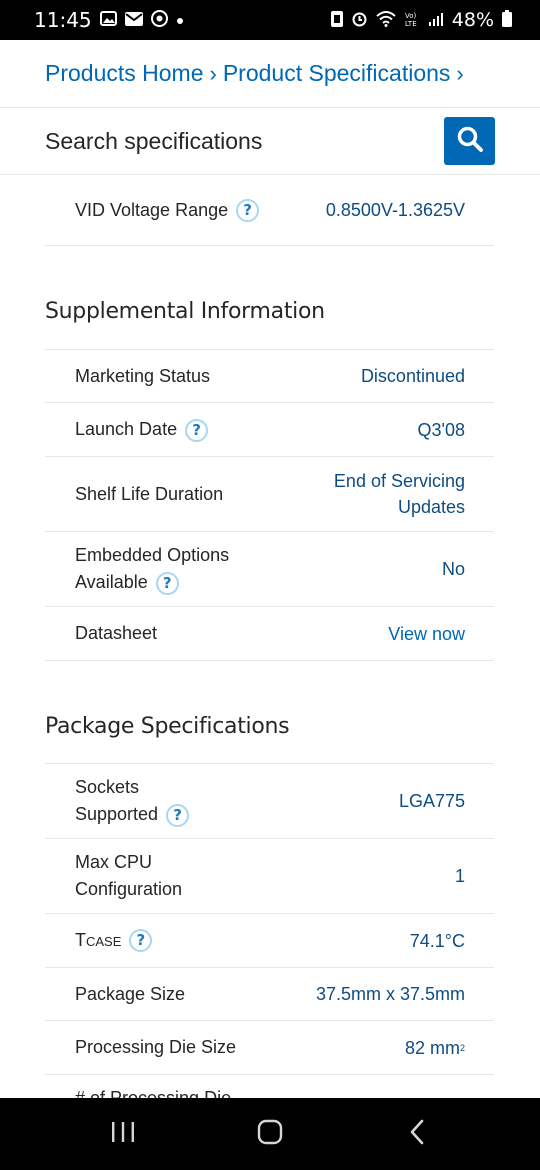 The image size is (540, 1170). I want to click on mail-icon, so click(133, 20).